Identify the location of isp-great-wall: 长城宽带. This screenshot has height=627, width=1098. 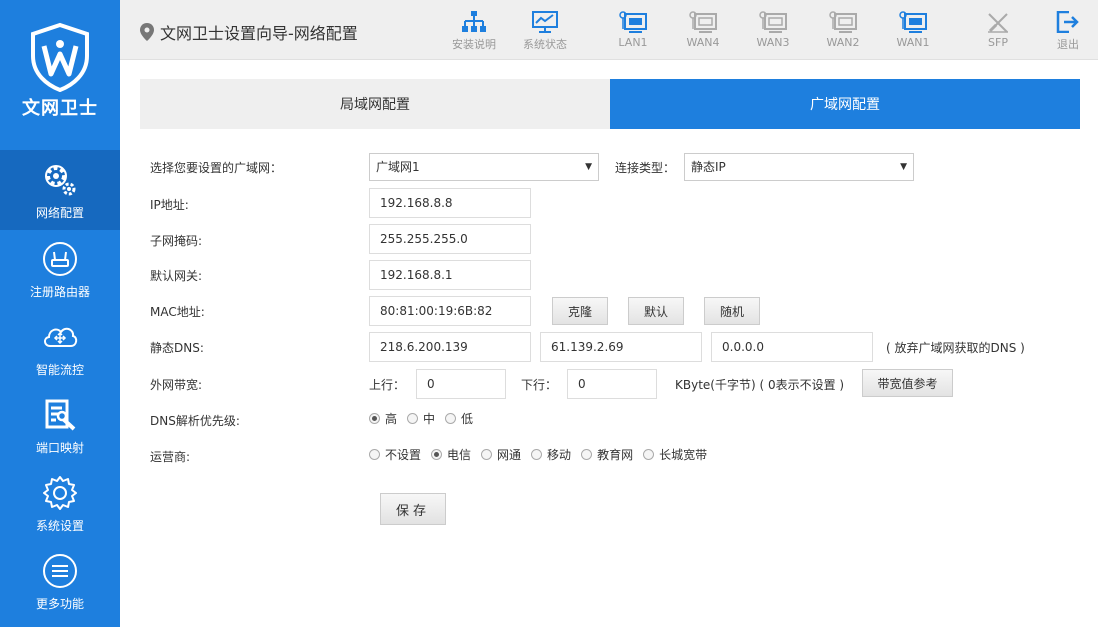
(675, 454).